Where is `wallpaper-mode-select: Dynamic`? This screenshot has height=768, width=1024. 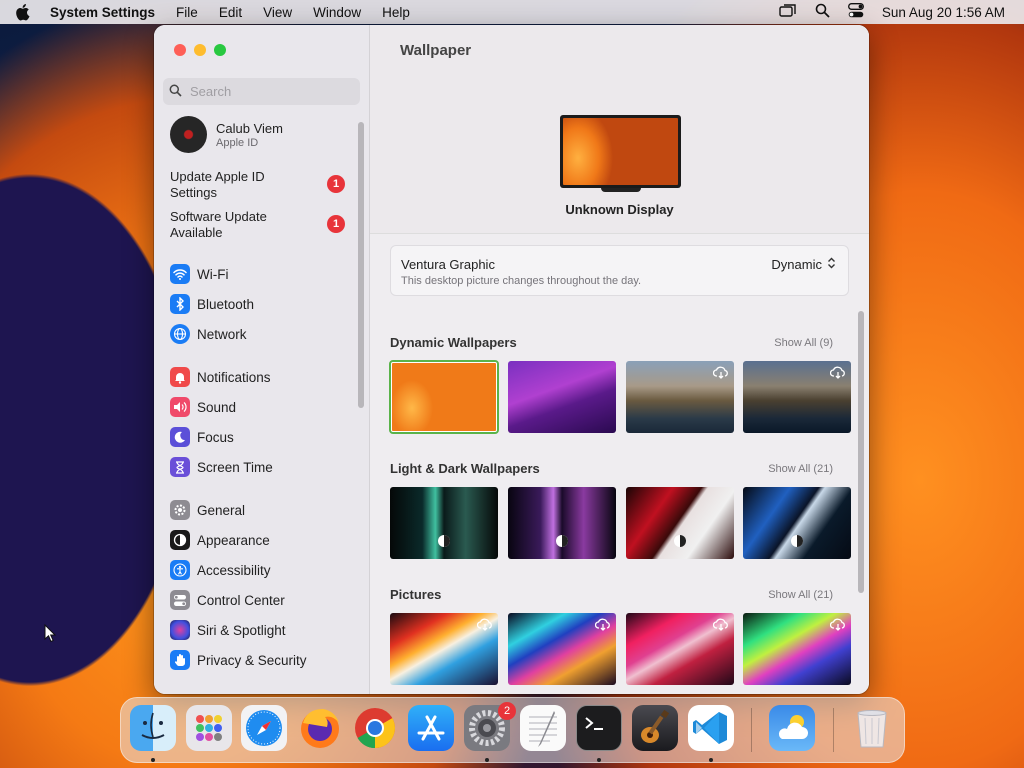 wallpaper-mode-select: Dynamic is located at coordinates (803, 264).